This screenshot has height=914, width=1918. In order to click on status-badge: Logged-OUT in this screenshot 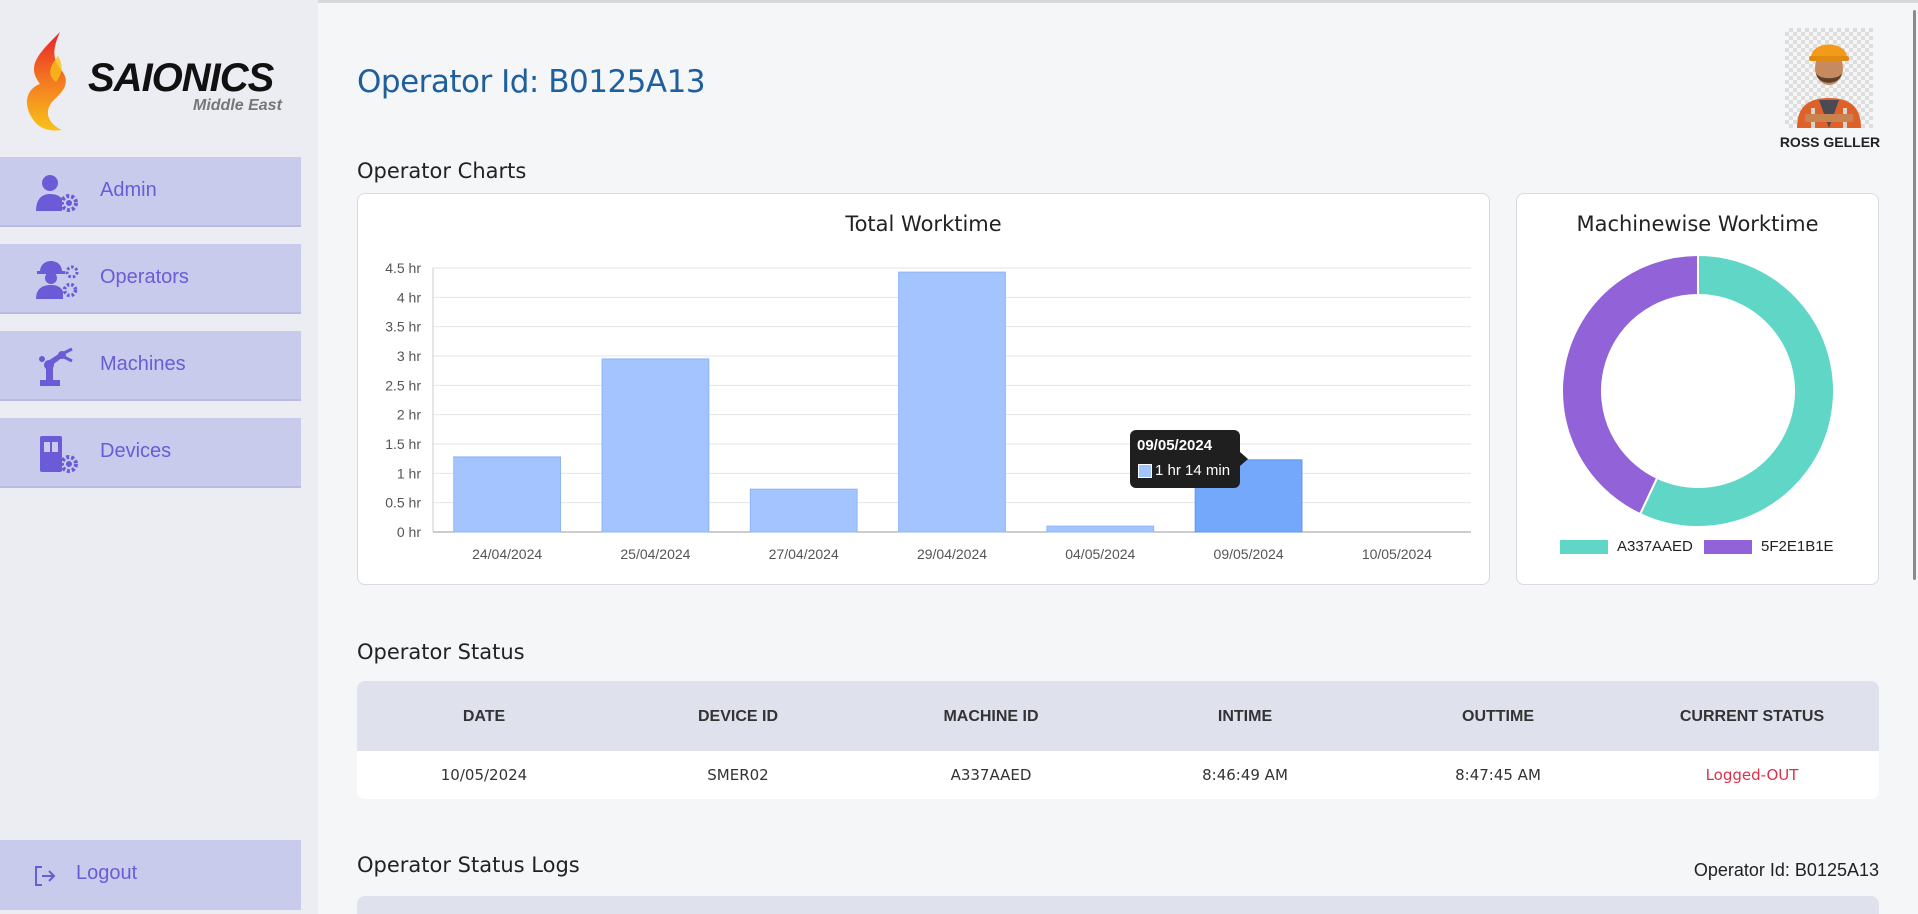, I will do `click(1752, 775)`.